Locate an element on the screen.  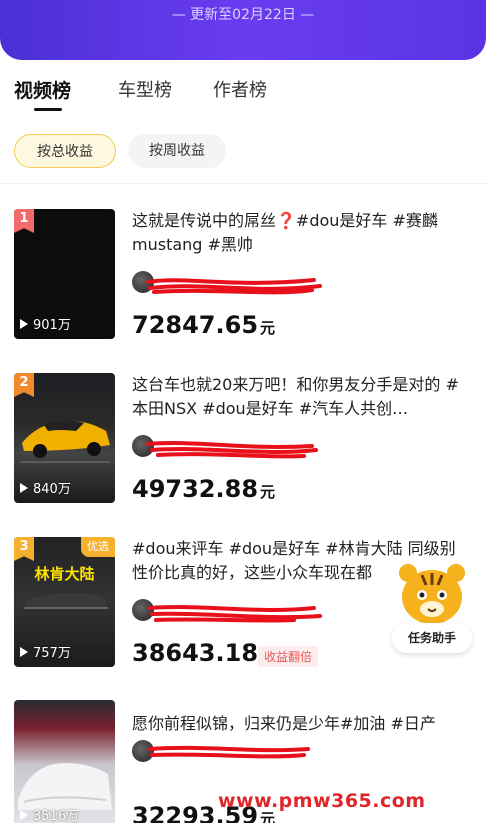
video-title: 愿你前程似锦，归来仍是少年#加油 #日产 is located at coordinates (300, 724).